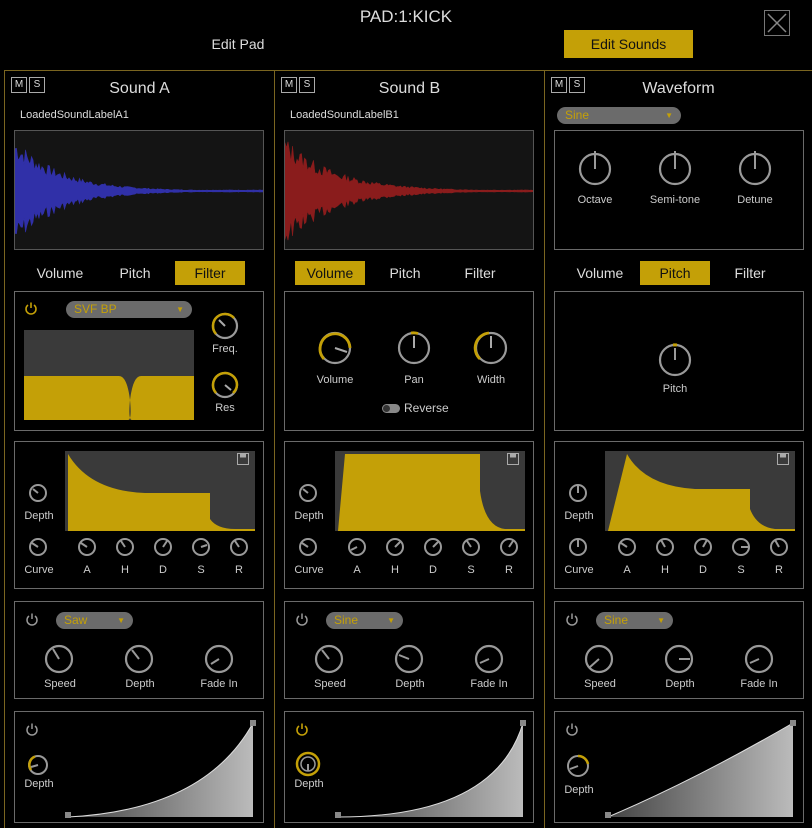 The image size is (812, 828). I want to click on freq-knob: Freq., so click(225, 332).